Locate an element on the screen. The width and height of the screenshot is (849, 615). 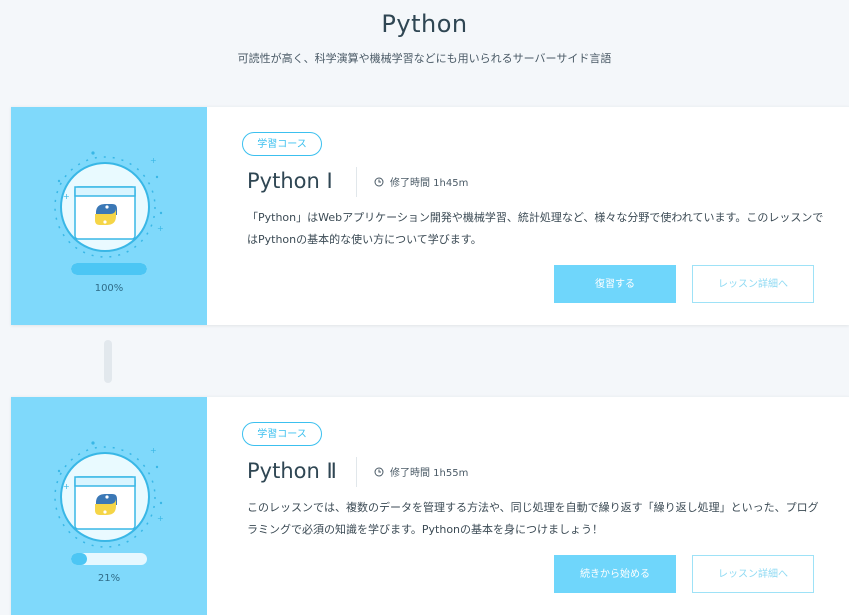
continue-button: 続きから始める is located at coordinates (615, 574).